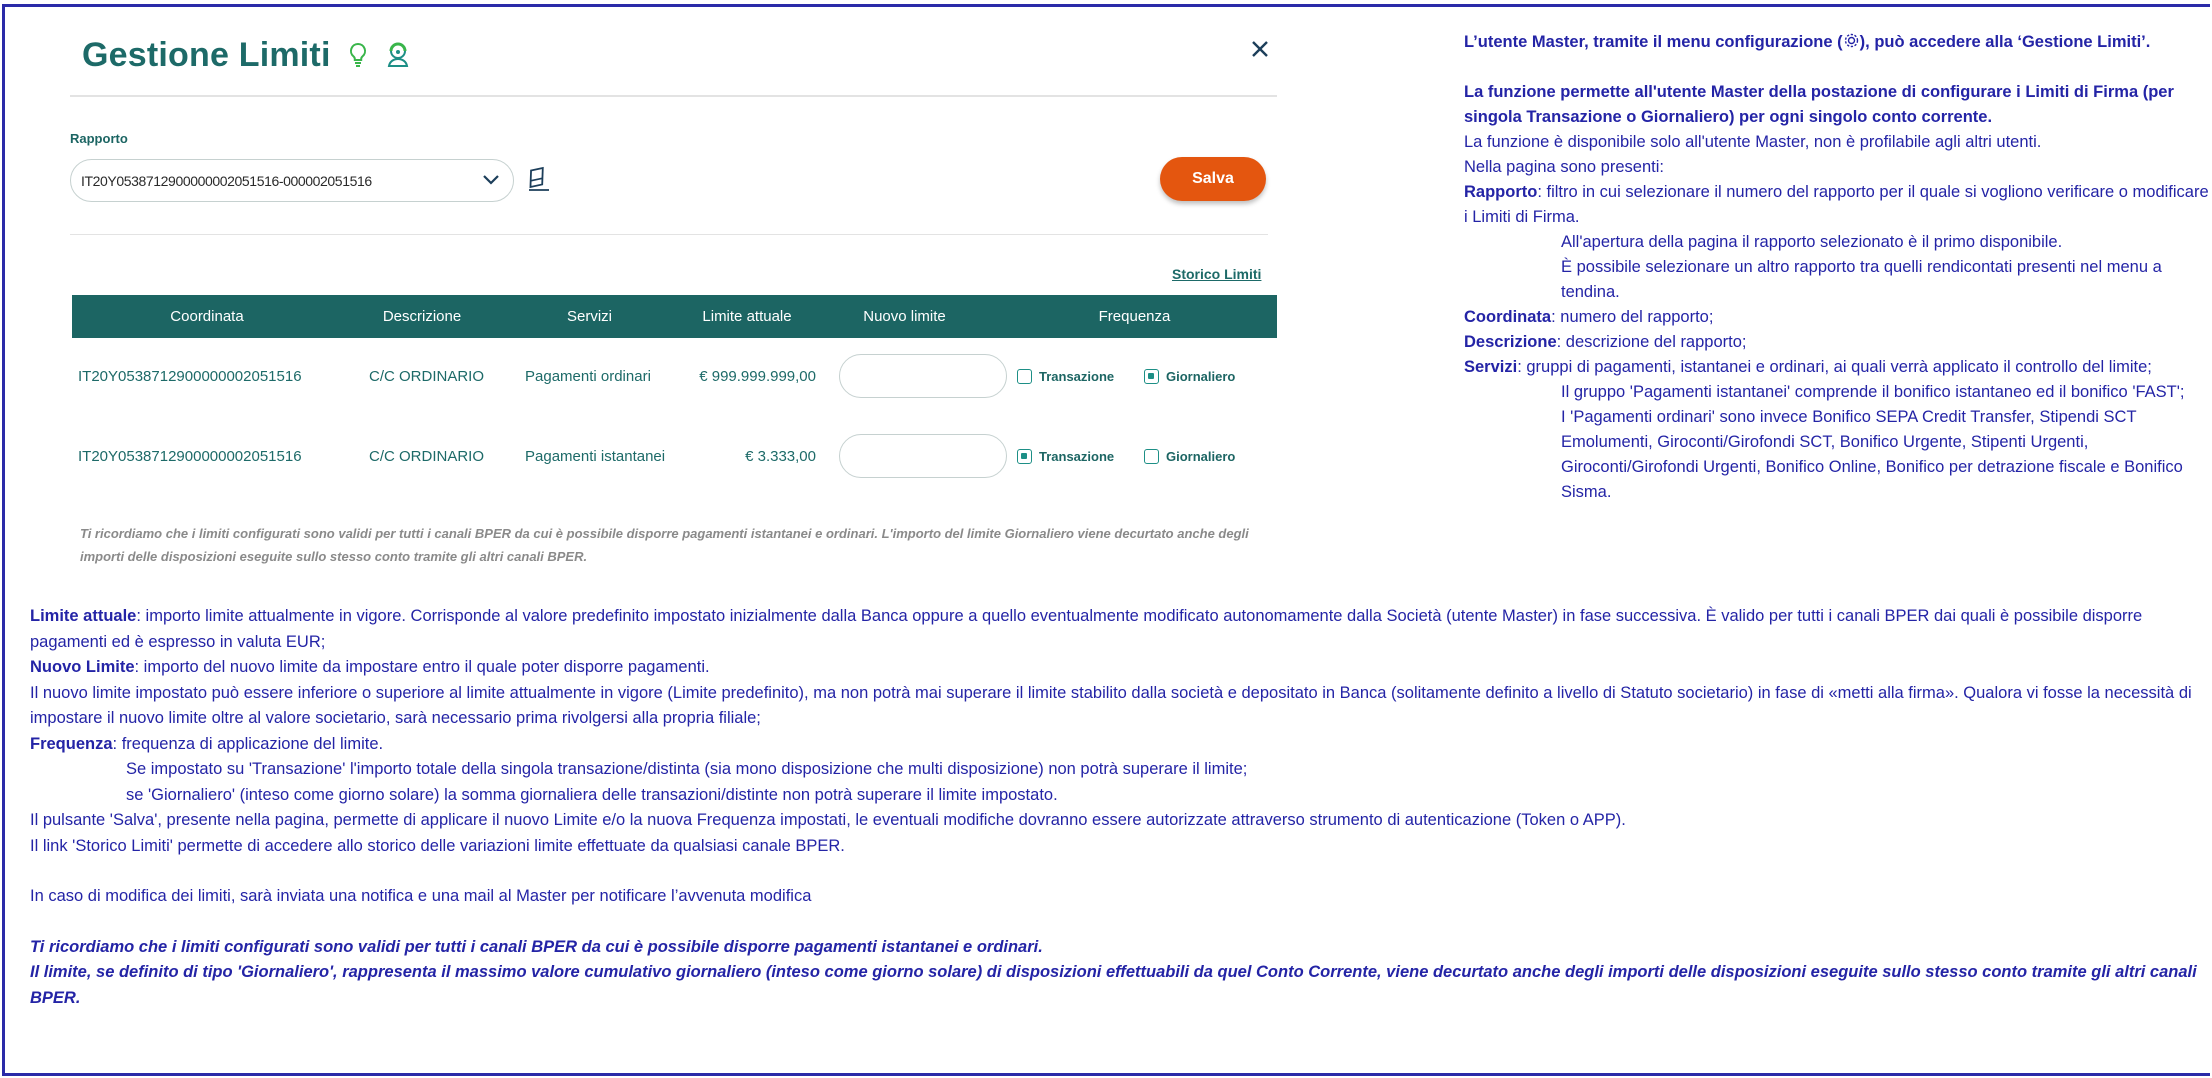 The image size is (2212, 1078). What do you see at coordinates (1836, 342) in the screenshot?
I see `descrizione-def: Descrizione: descrizione del rapporto;` at bounding box center [1836, 342].